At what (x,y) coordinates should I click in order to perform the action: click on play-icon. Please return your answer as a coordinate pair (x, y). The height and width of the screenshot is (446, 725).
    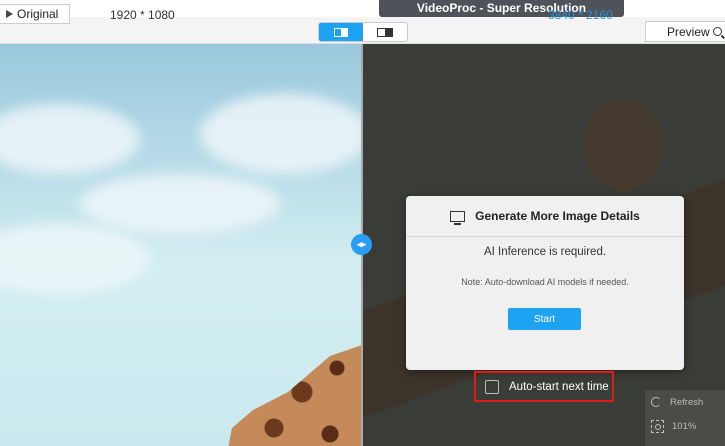
    Looking at the image, I should click on (9, 14).